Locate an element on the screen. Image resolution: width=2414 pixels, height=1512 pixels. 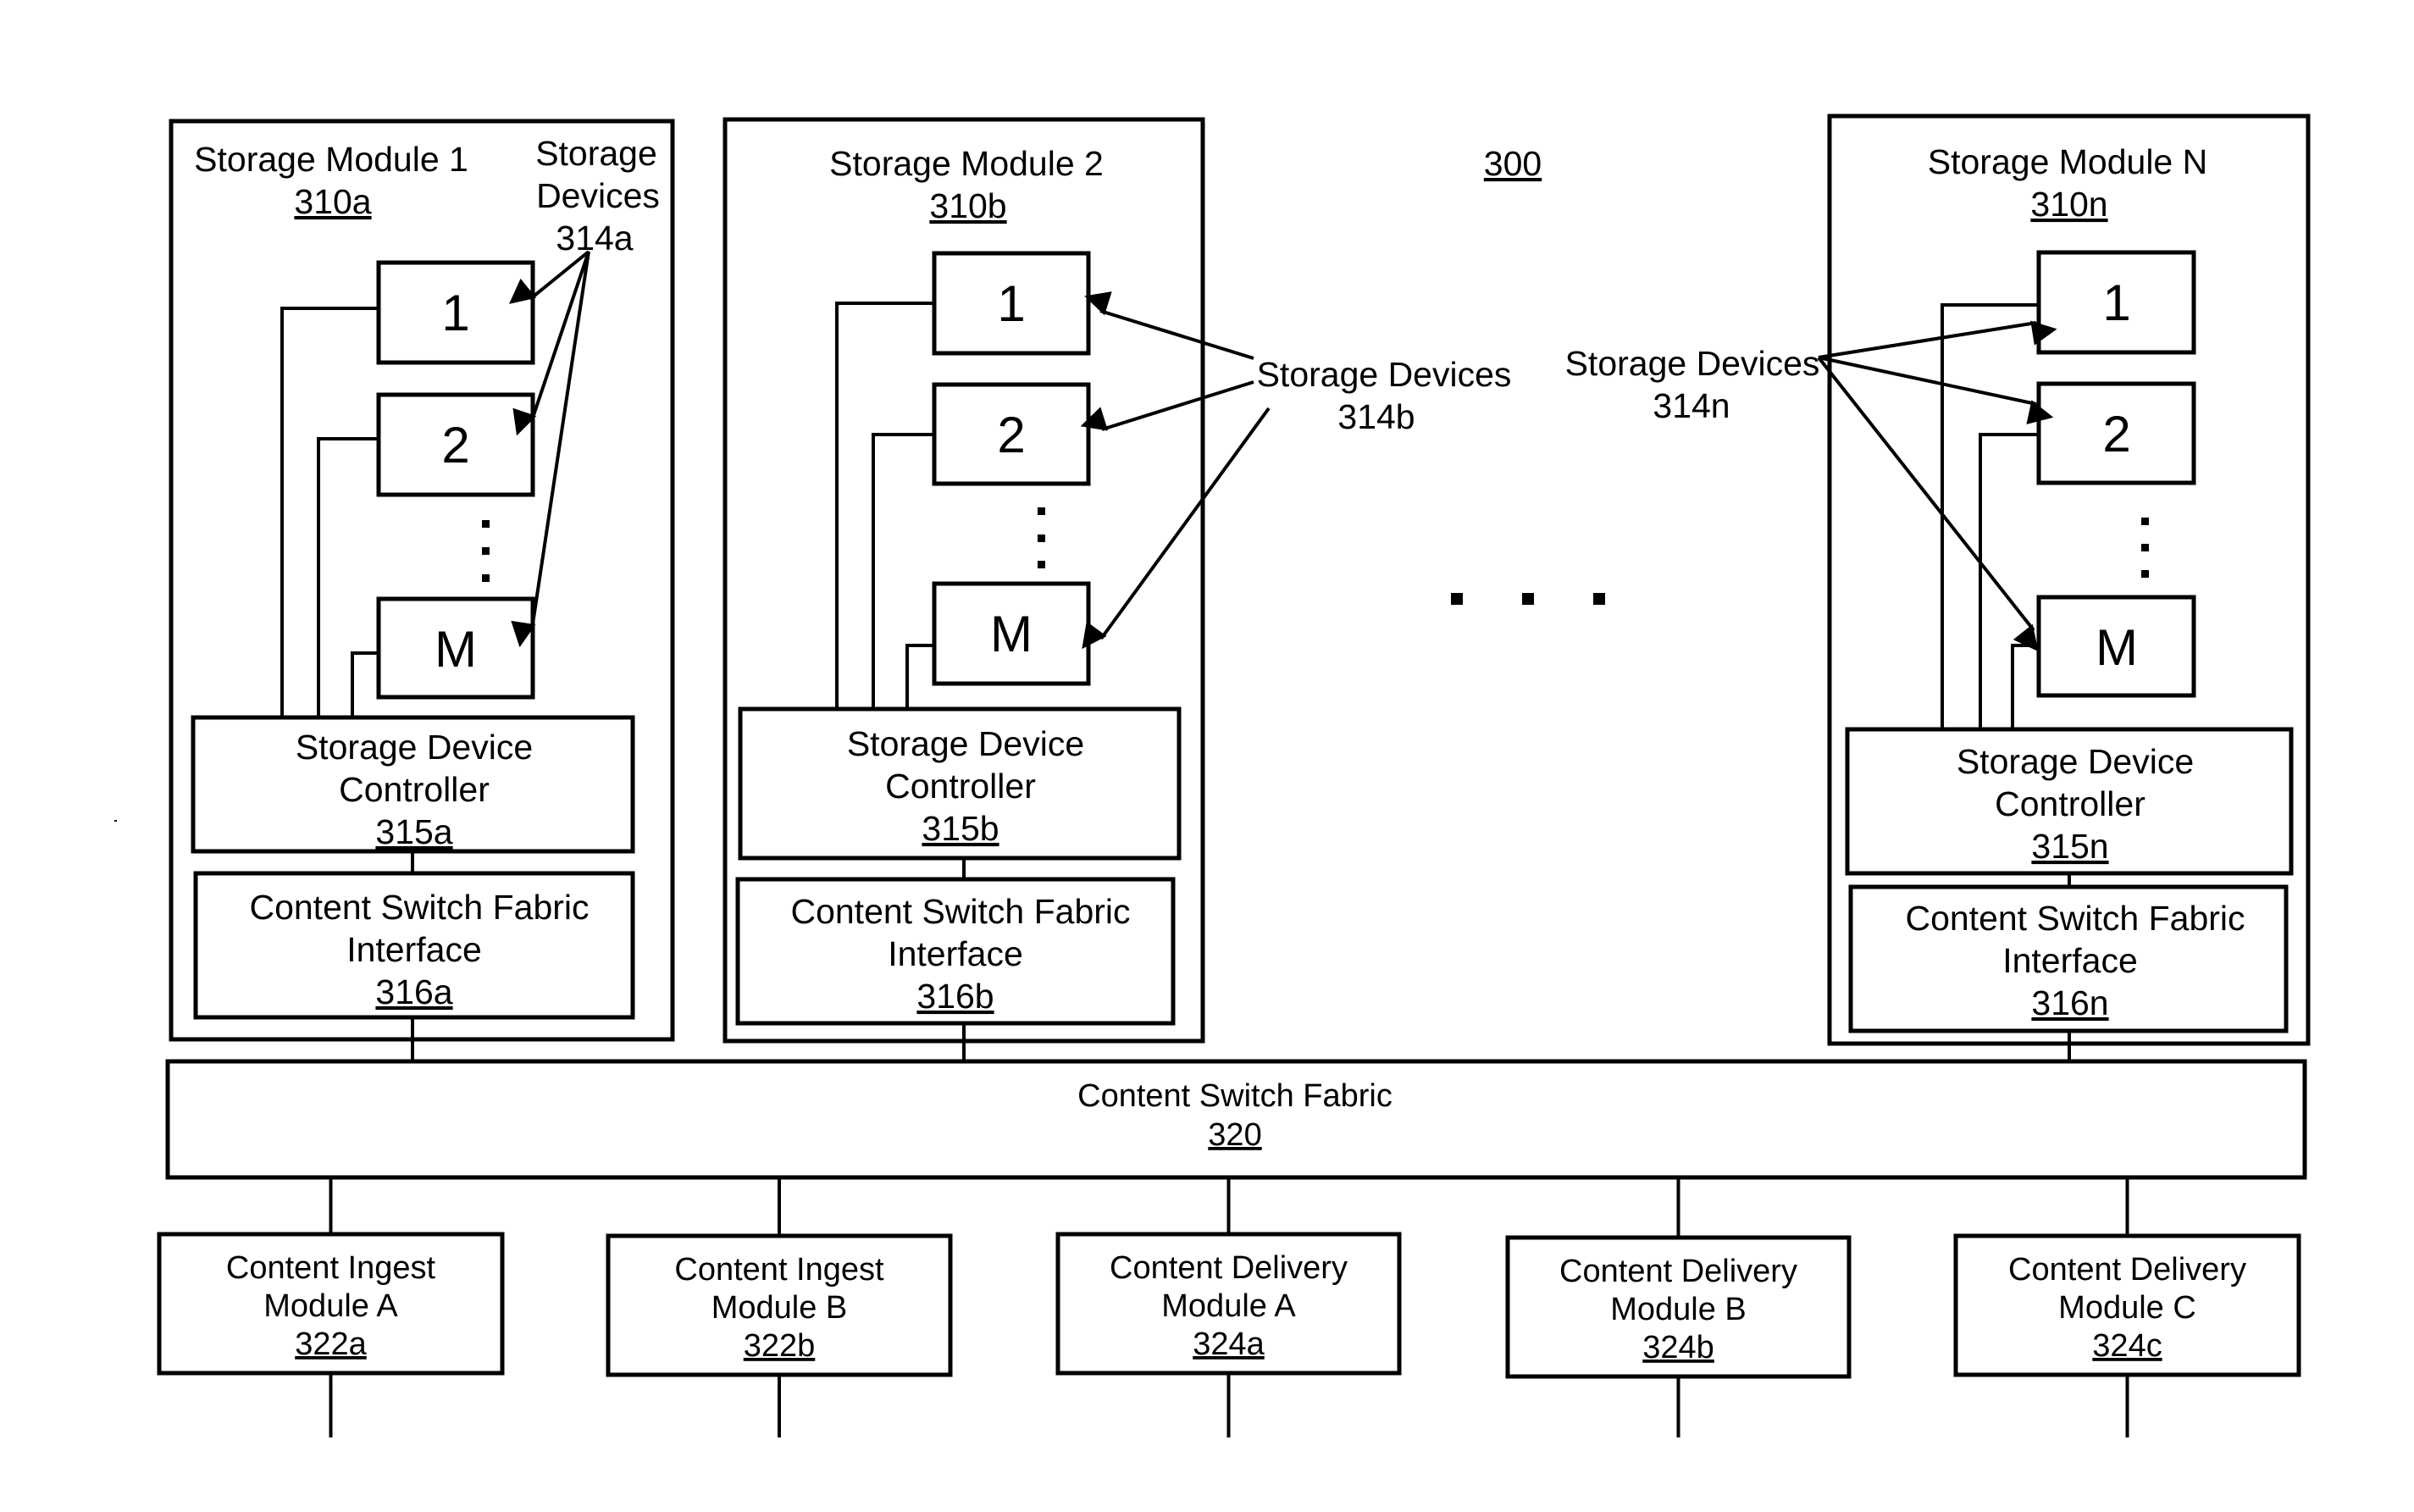
module-ref: 310b is located at coordinates (967, 205).